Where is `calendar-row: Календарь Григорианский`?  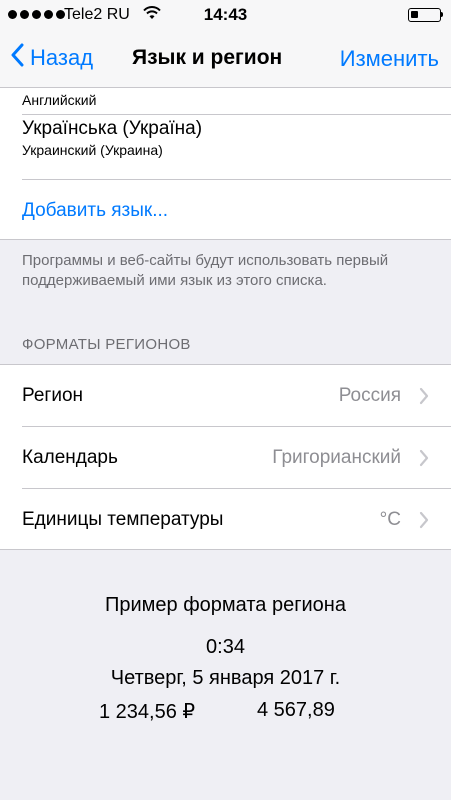
calendar-row: Календарь Григорианский is located at coordinates (225, 458).